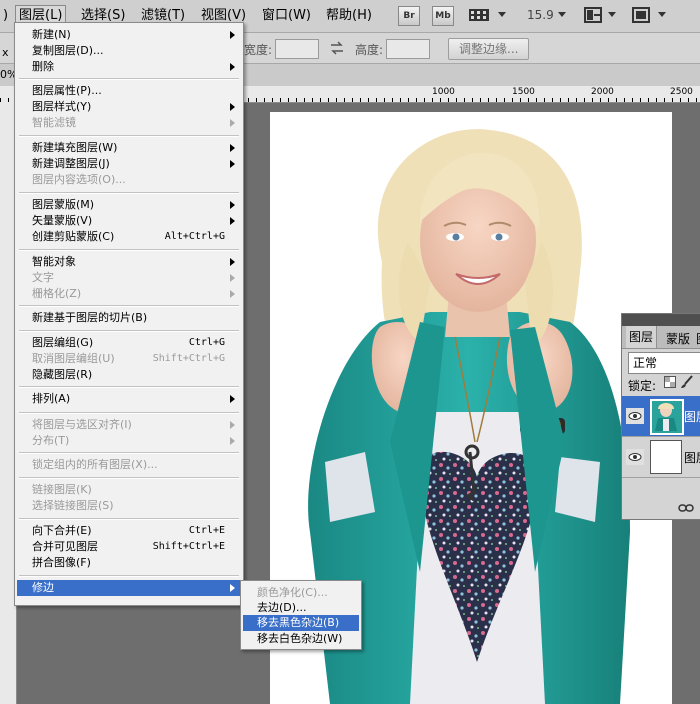 The width and height of the screenshot is (700, 704). What do you see at coordinates (51, 440) in the screenshot?
I see `menu-item-label: 分布(T)` at bounding box center [51, 440].